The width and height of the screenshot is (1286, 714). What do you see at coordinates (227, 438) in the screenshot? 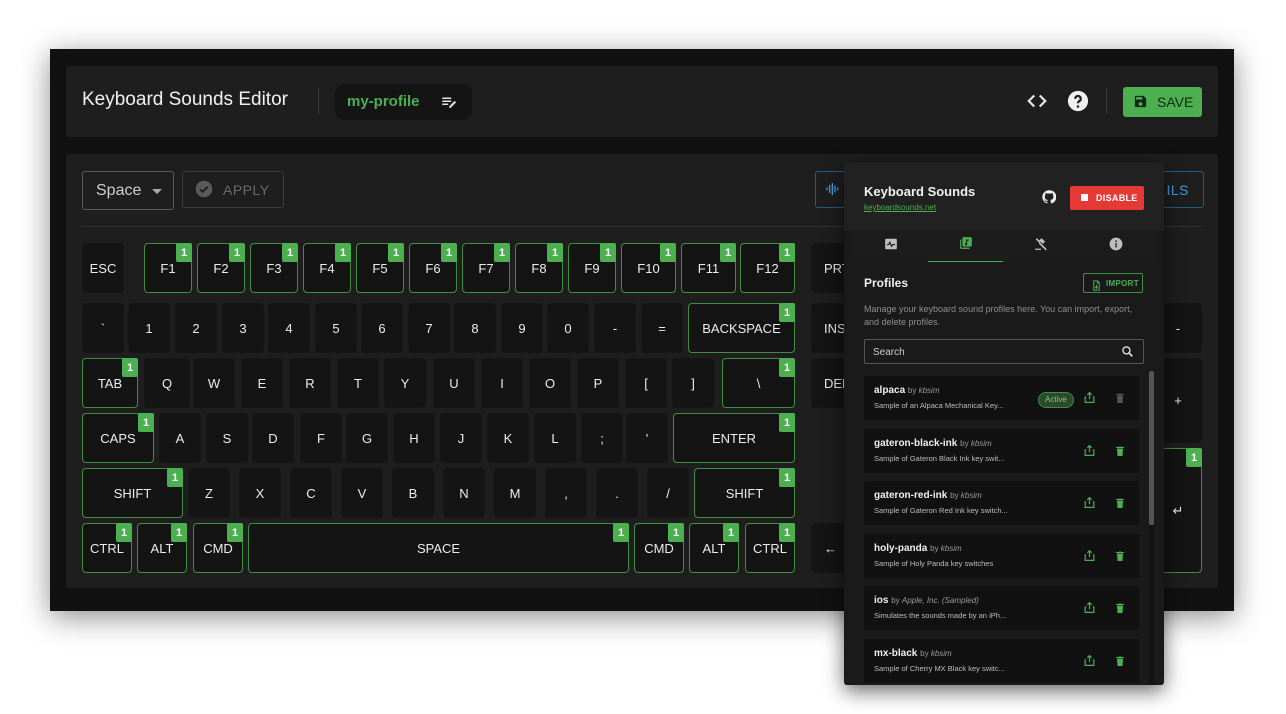
I see `key-s: S` at bounding box center [227, 438].